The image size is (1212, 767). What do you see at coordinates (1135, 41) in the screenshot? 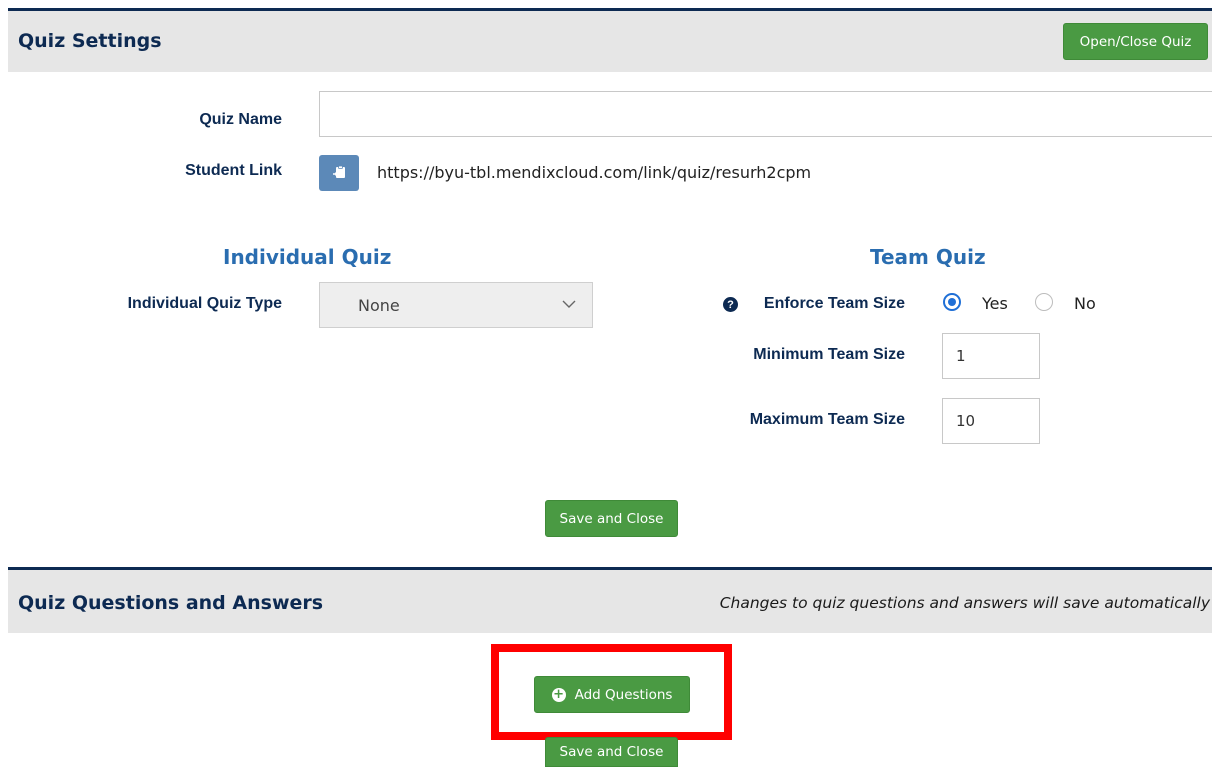
I see `open-close-quiz-button: Open/Close Quiz` at bounding box center [1135, 41].